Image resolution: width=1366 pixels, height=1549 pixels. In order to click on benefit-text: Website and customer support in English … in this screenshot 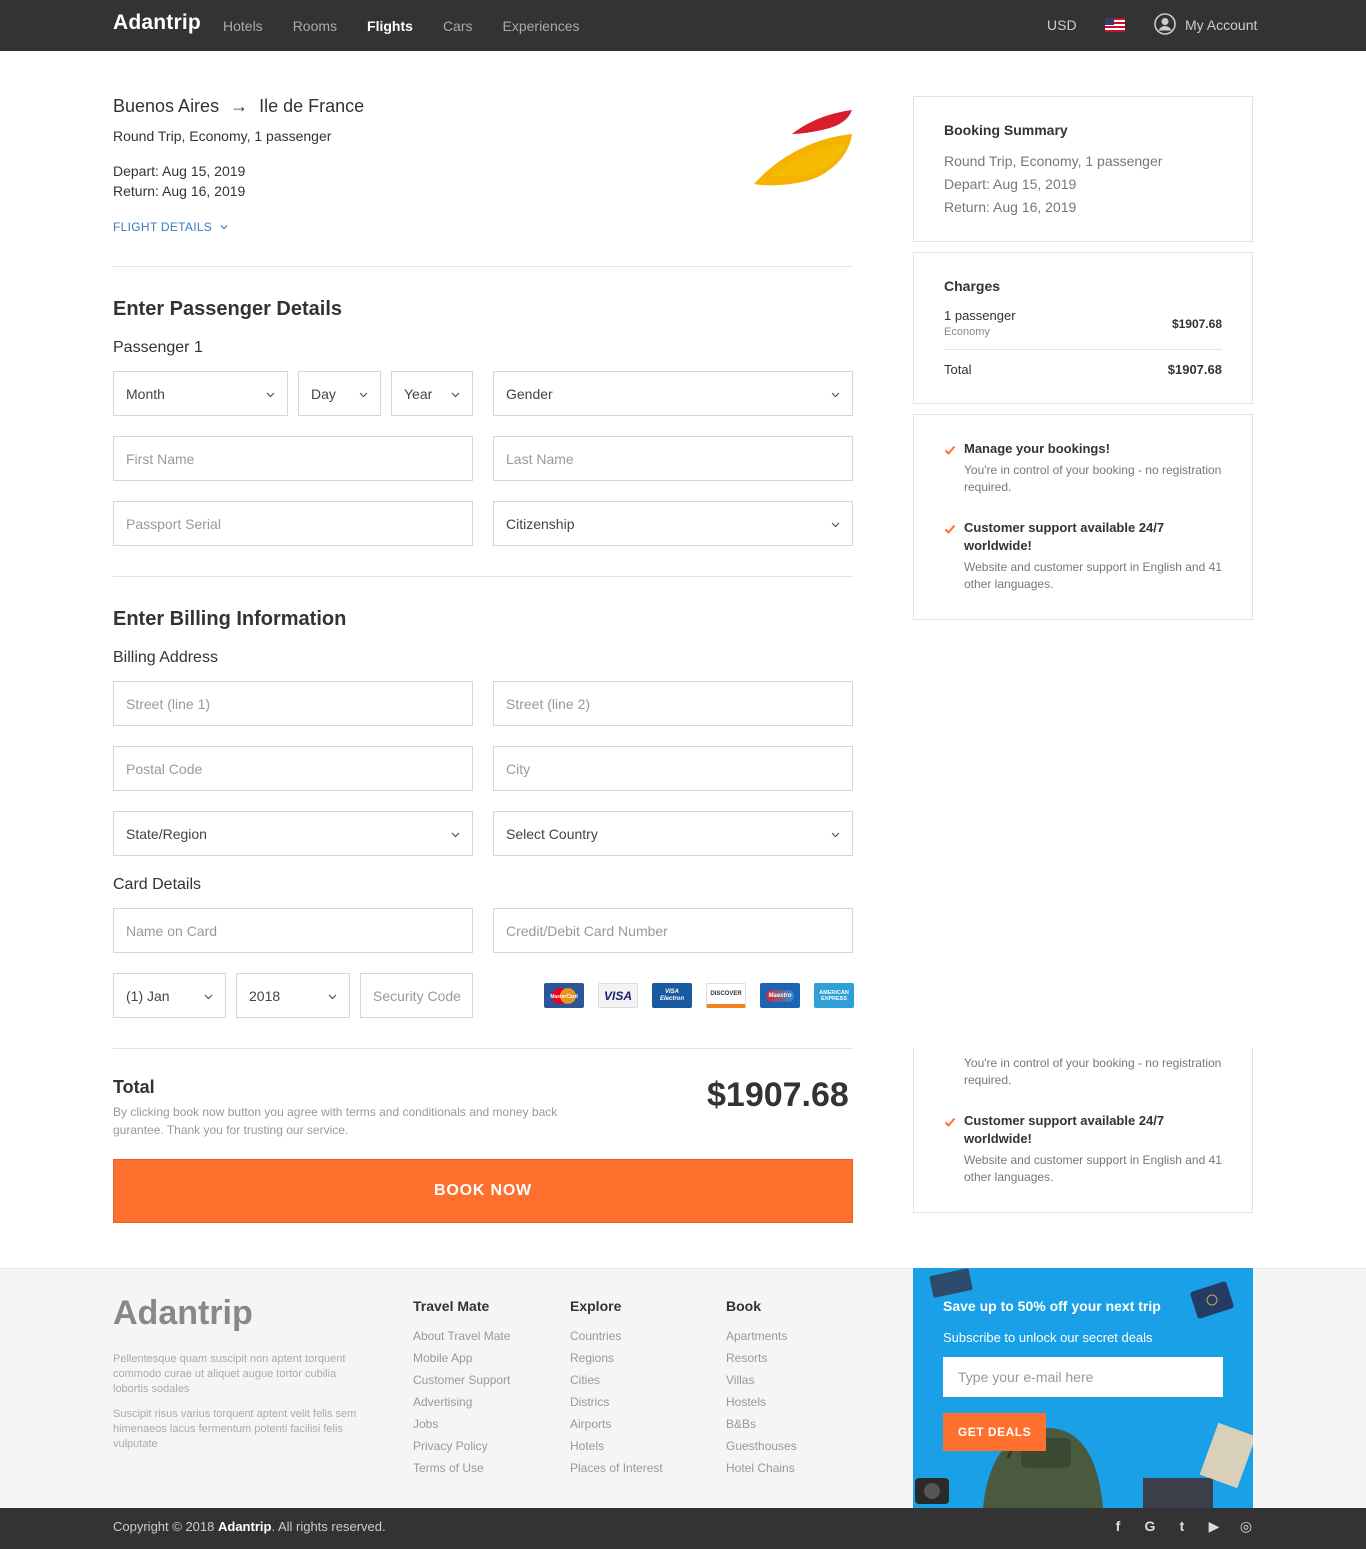, I will do `click(1093, 575)`.